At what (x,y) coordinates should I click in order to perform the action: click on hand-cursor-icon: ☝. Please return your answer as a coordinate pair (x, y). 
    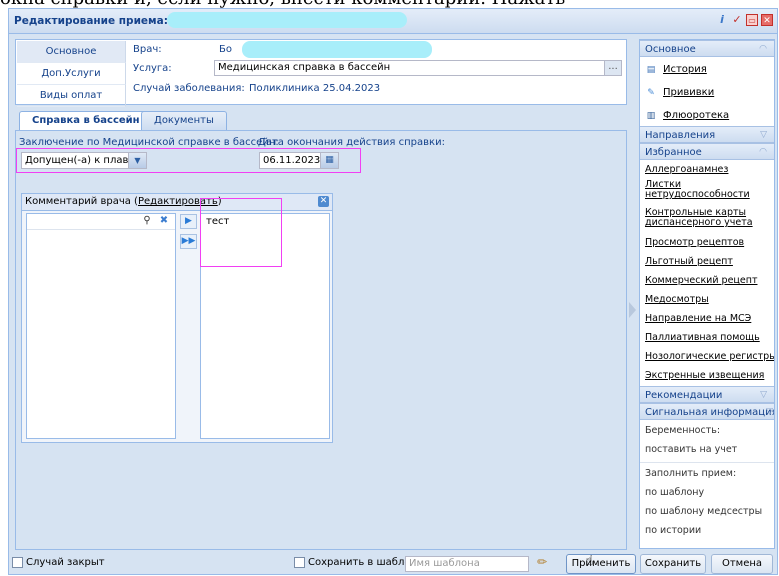
    Looking at the image, I should click on (589, 561).